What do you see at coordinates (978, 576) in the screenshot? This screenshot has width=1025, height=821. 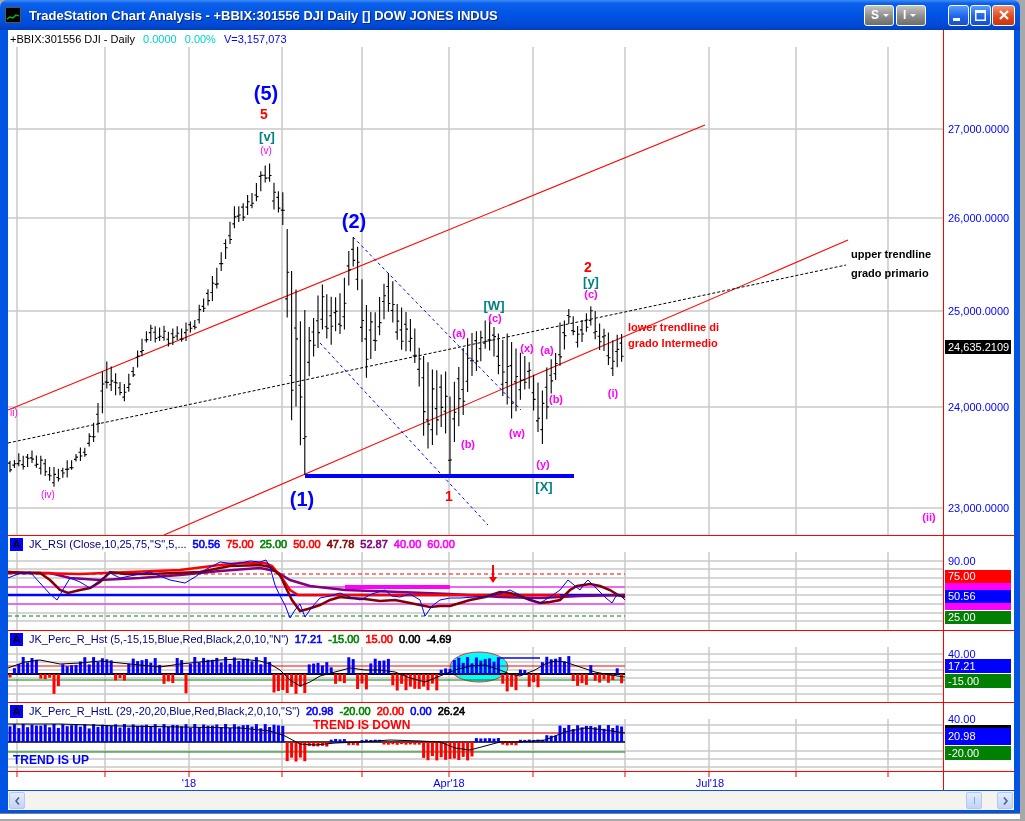 I see `value-tag: 75.00` at bounding box center [978, 576].